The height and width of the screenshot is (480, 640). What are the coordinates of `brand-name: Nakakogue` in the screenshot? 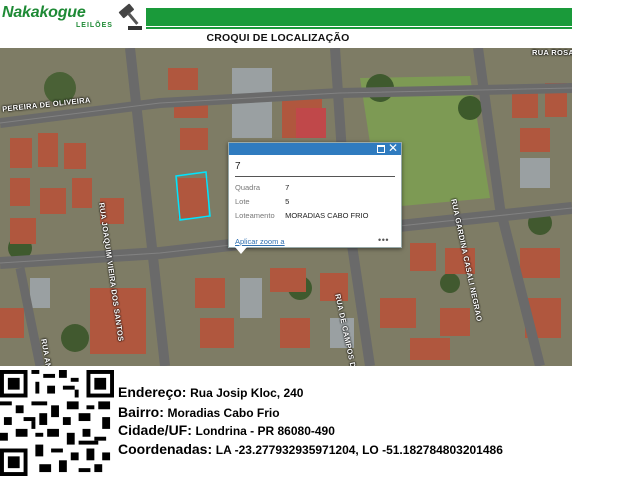 It's located at (44, 12).